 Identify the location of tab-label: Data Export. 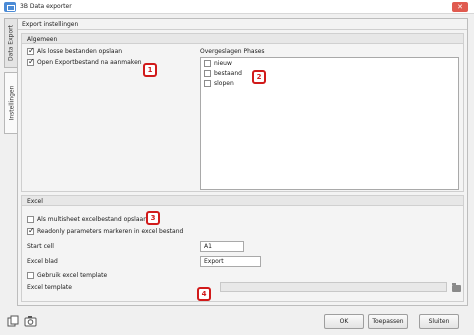
(11, 43).